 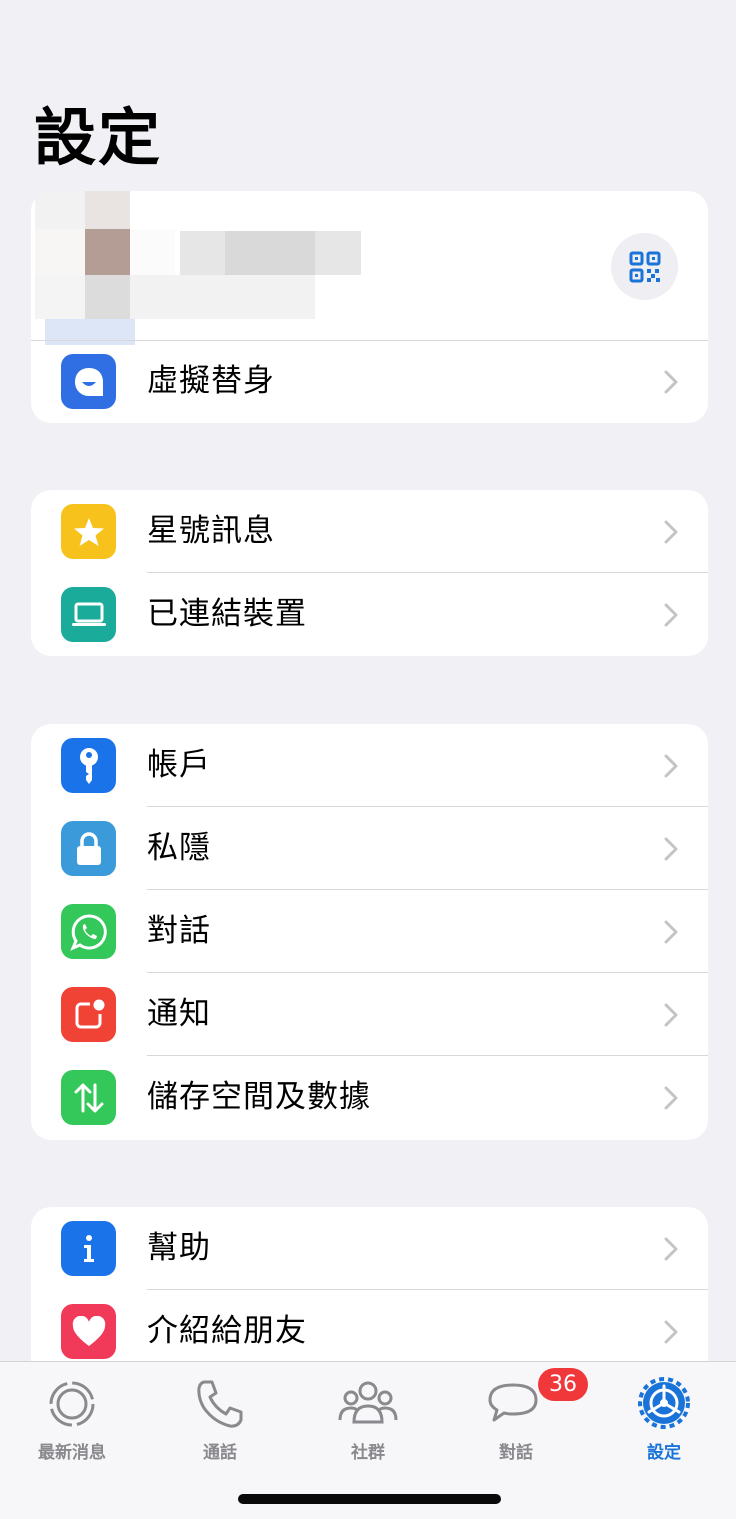 I want to click on whatsapp-icon, so click(x=88, y=931).